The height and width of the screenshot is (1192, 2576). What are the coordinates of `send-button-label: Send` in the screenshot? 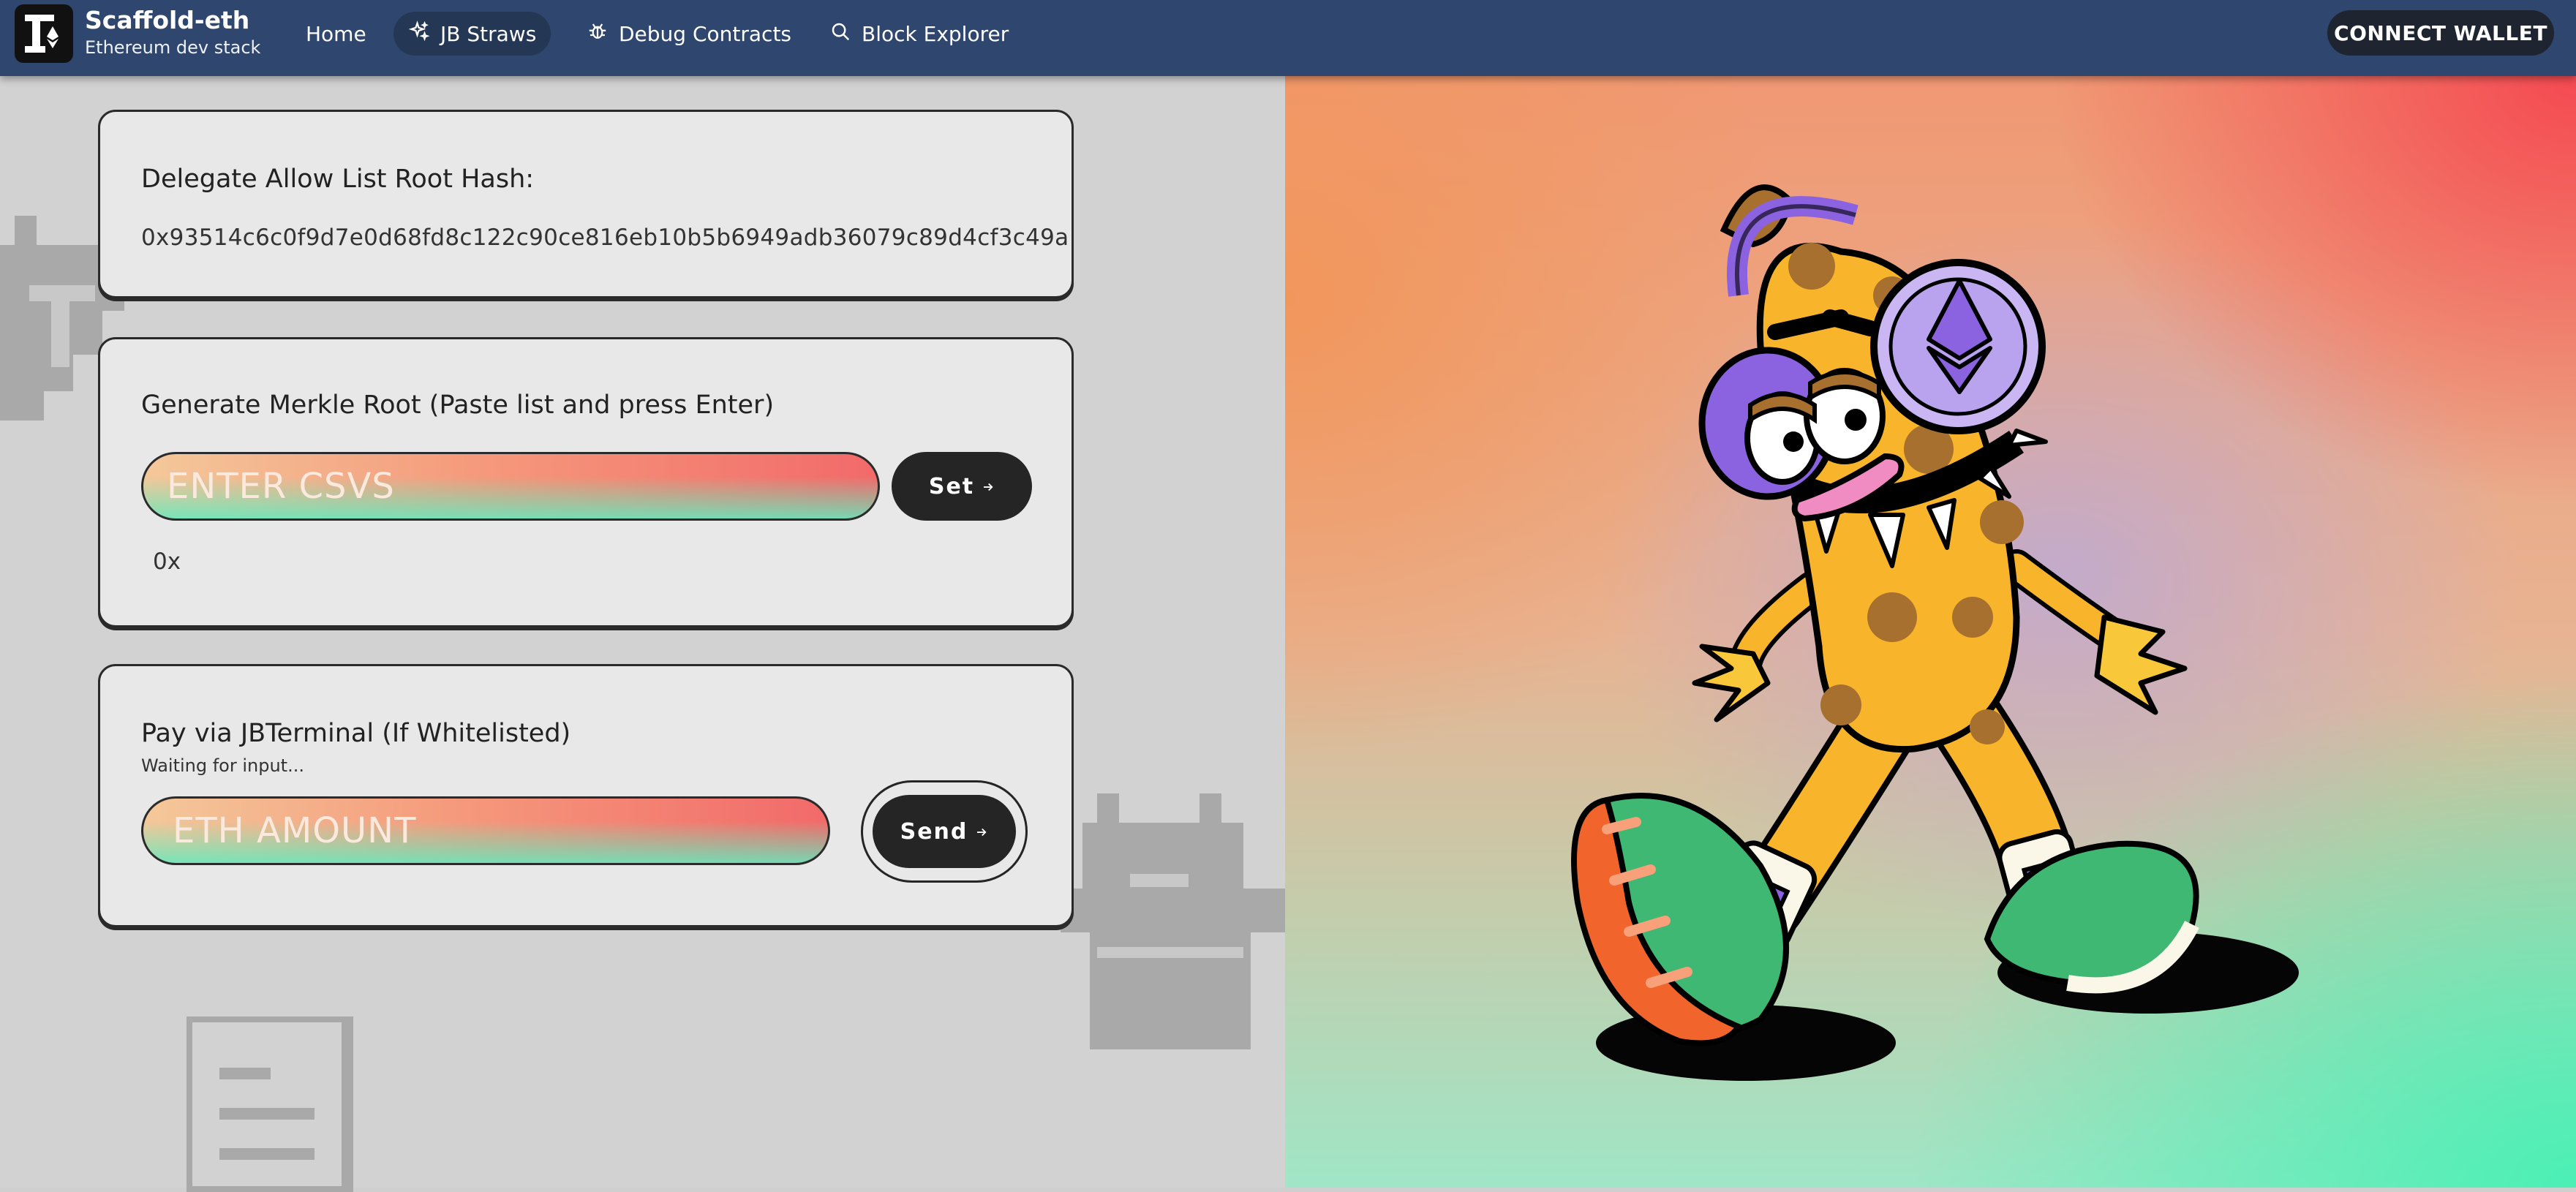 It's located at (934, 832).